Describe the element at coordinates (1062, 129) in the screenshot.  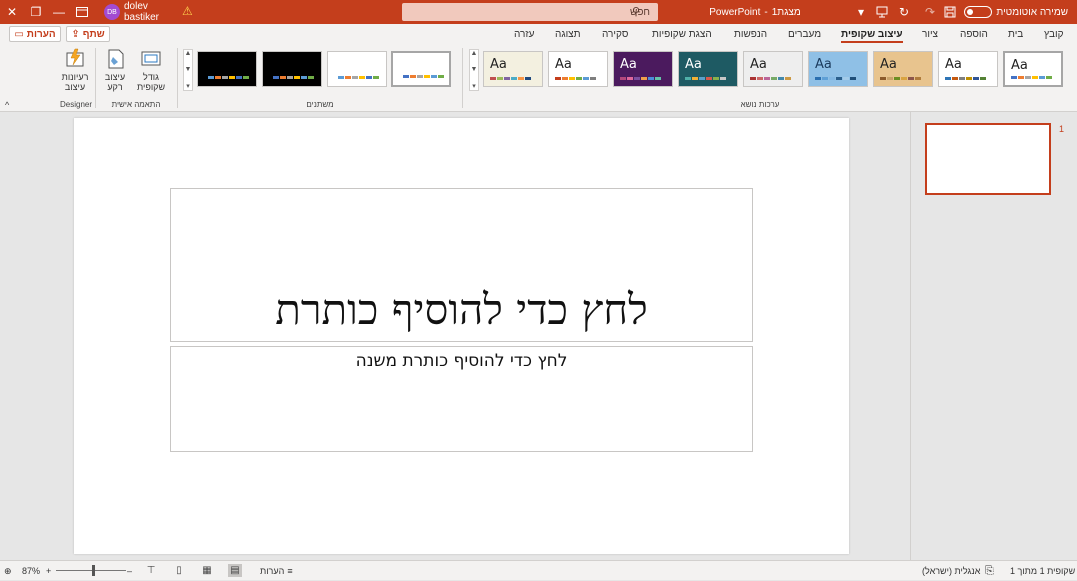
I see `slide-thumbnail-number: 1` at that location.